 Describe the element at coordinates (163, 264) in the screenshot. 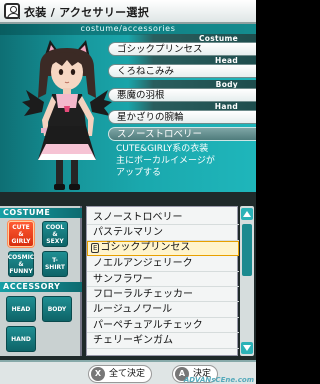

I see `list-item: ノエルアンジェリーク` at that location.